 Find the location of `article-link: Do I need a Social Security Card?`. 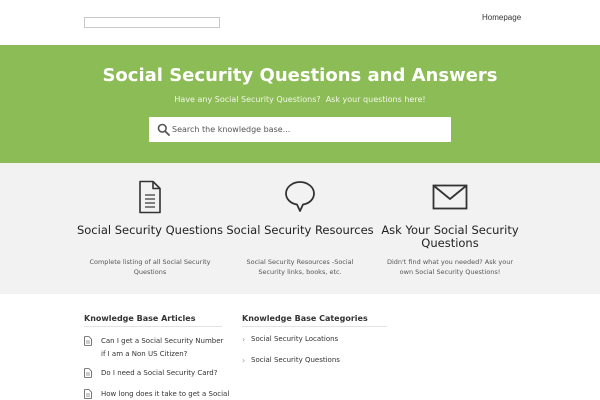

article-link: Do I need a Social Security Card? is located at coordinates (163, 373).